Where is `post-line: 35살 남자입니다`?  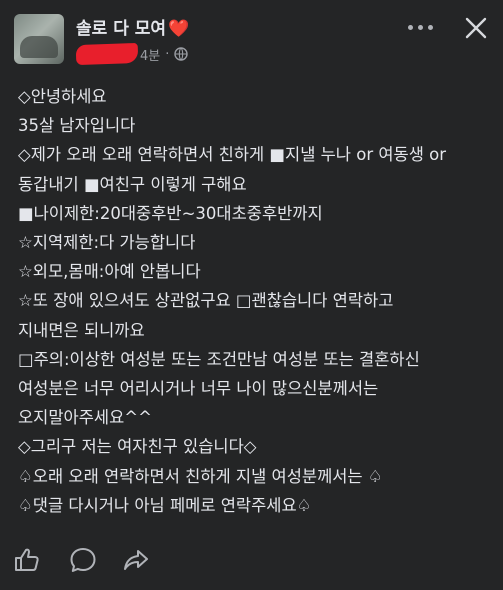
post-line: 35살 남자입니다 is located at coordinates (77, 126).